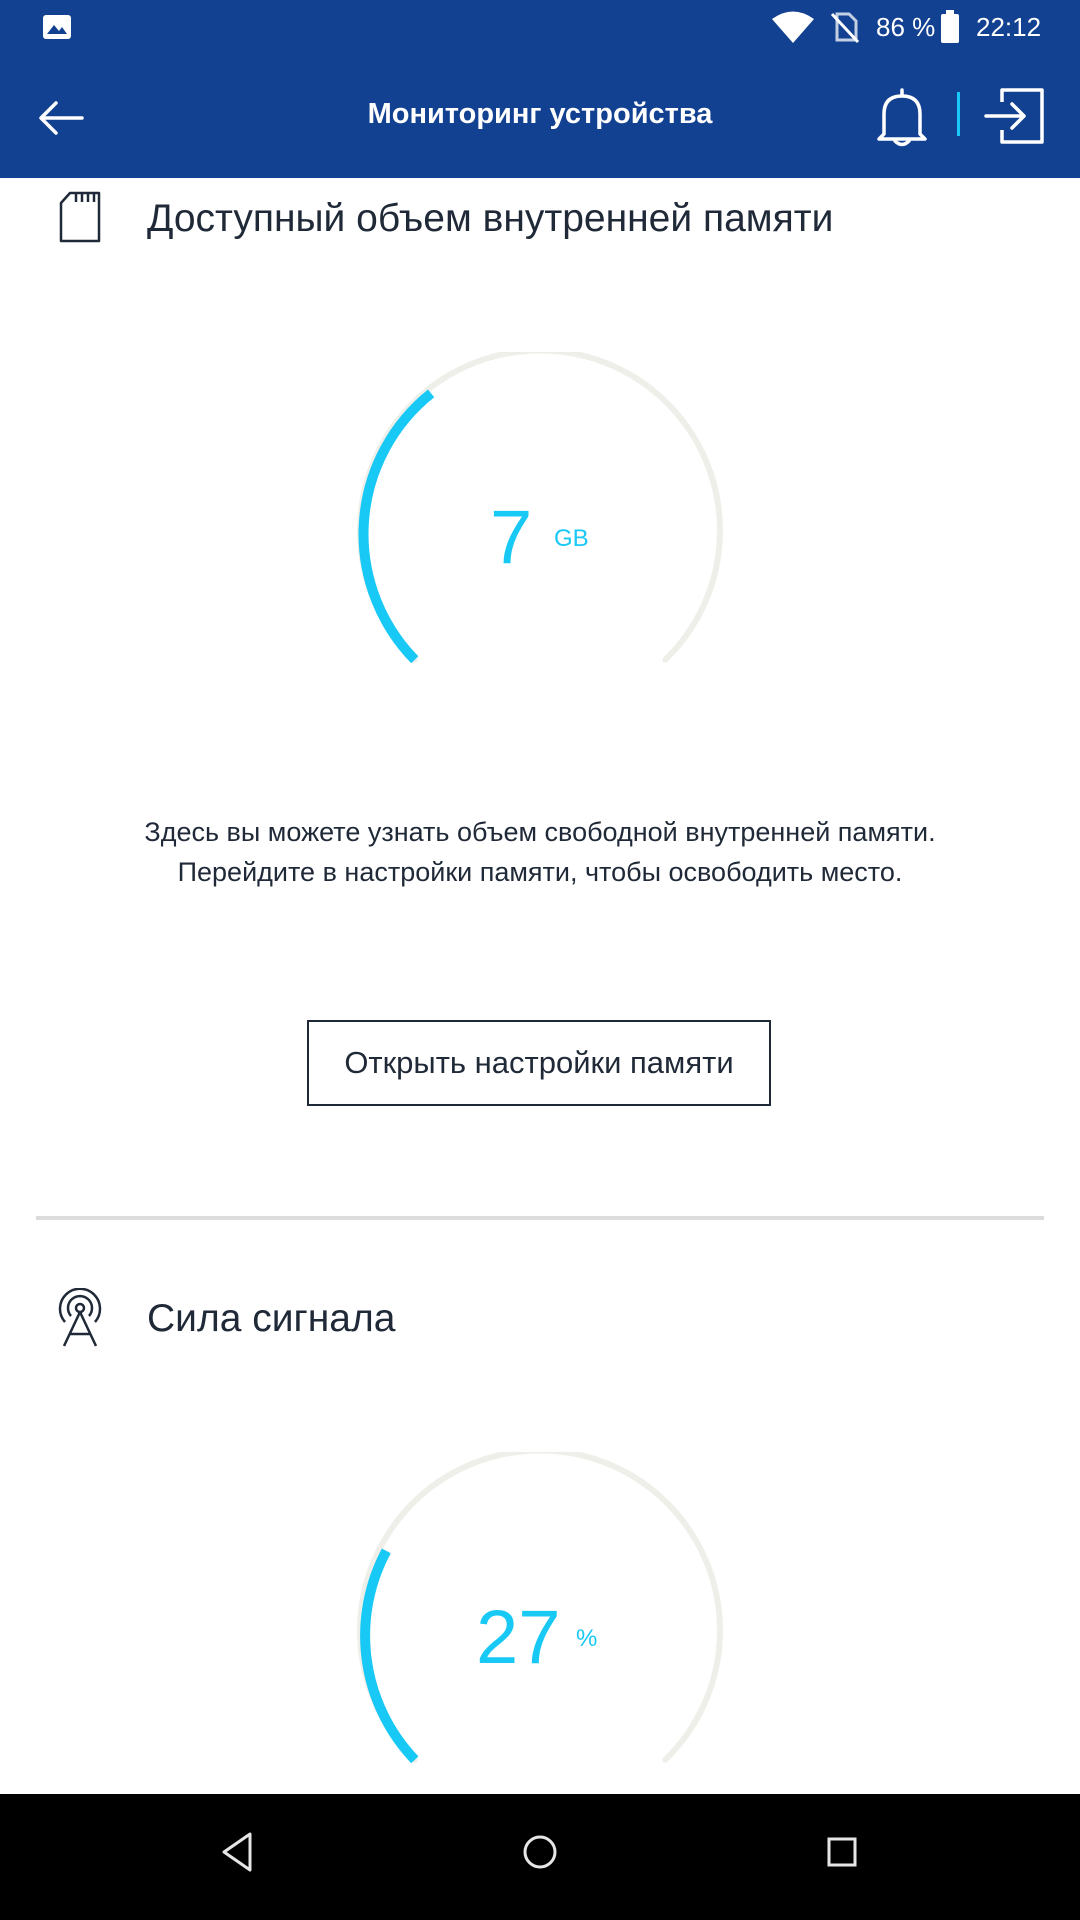 Image resolution: width=1080 pixels, height=1920 pixels. I want to click on antenna-tower-icon, so click(80, 1317).